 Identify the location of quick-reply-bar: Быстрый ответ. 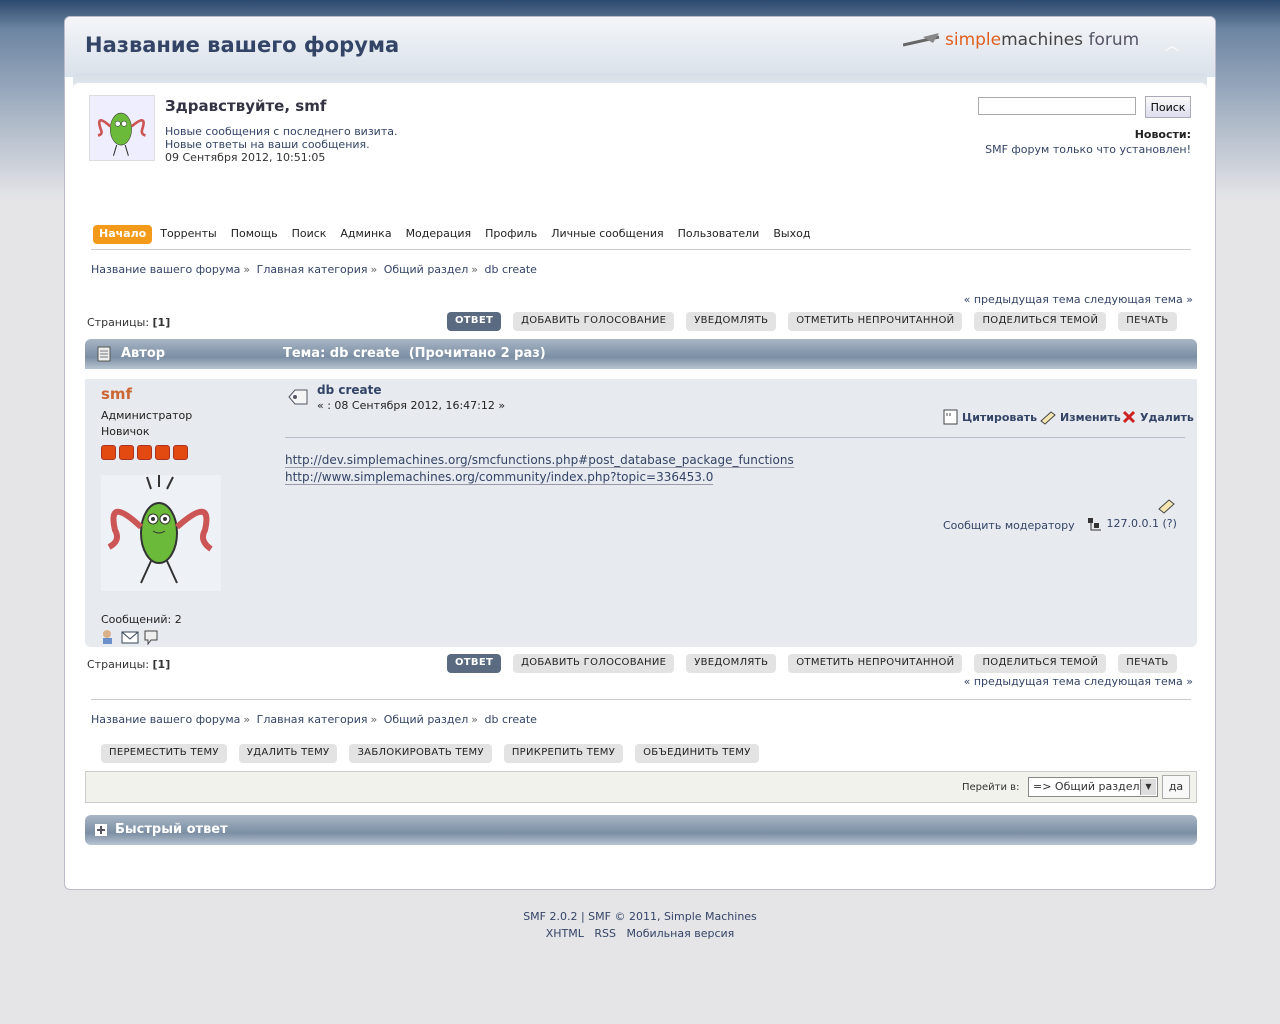
(641, 830).